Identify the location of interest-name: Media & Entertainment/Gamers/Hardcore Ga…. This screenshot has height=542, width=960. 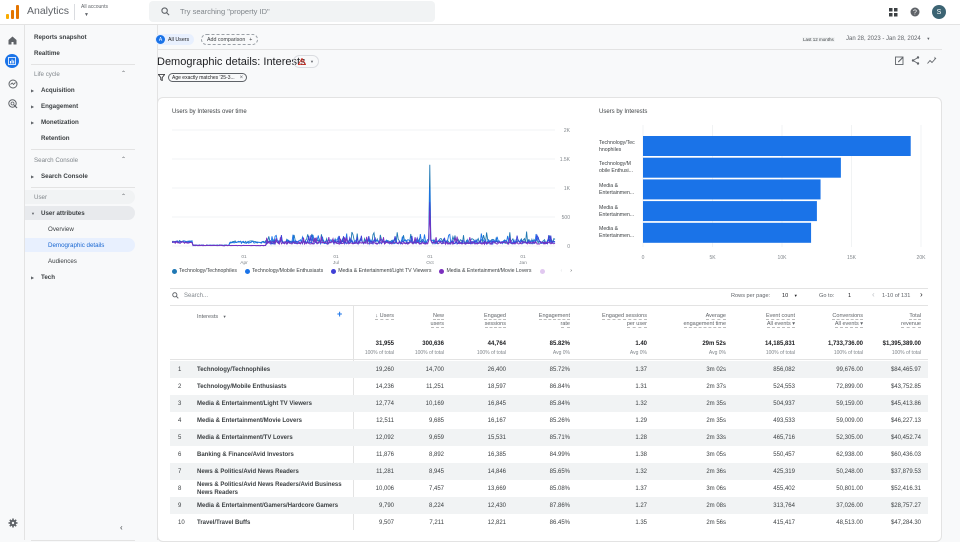
(274, 505).